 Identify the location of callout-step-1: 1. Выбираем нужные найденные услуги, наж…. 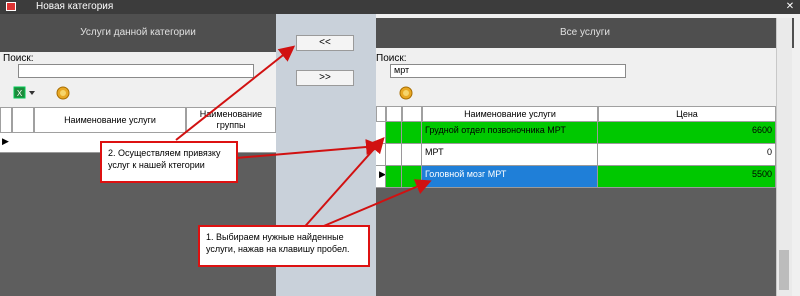
(284, 246).